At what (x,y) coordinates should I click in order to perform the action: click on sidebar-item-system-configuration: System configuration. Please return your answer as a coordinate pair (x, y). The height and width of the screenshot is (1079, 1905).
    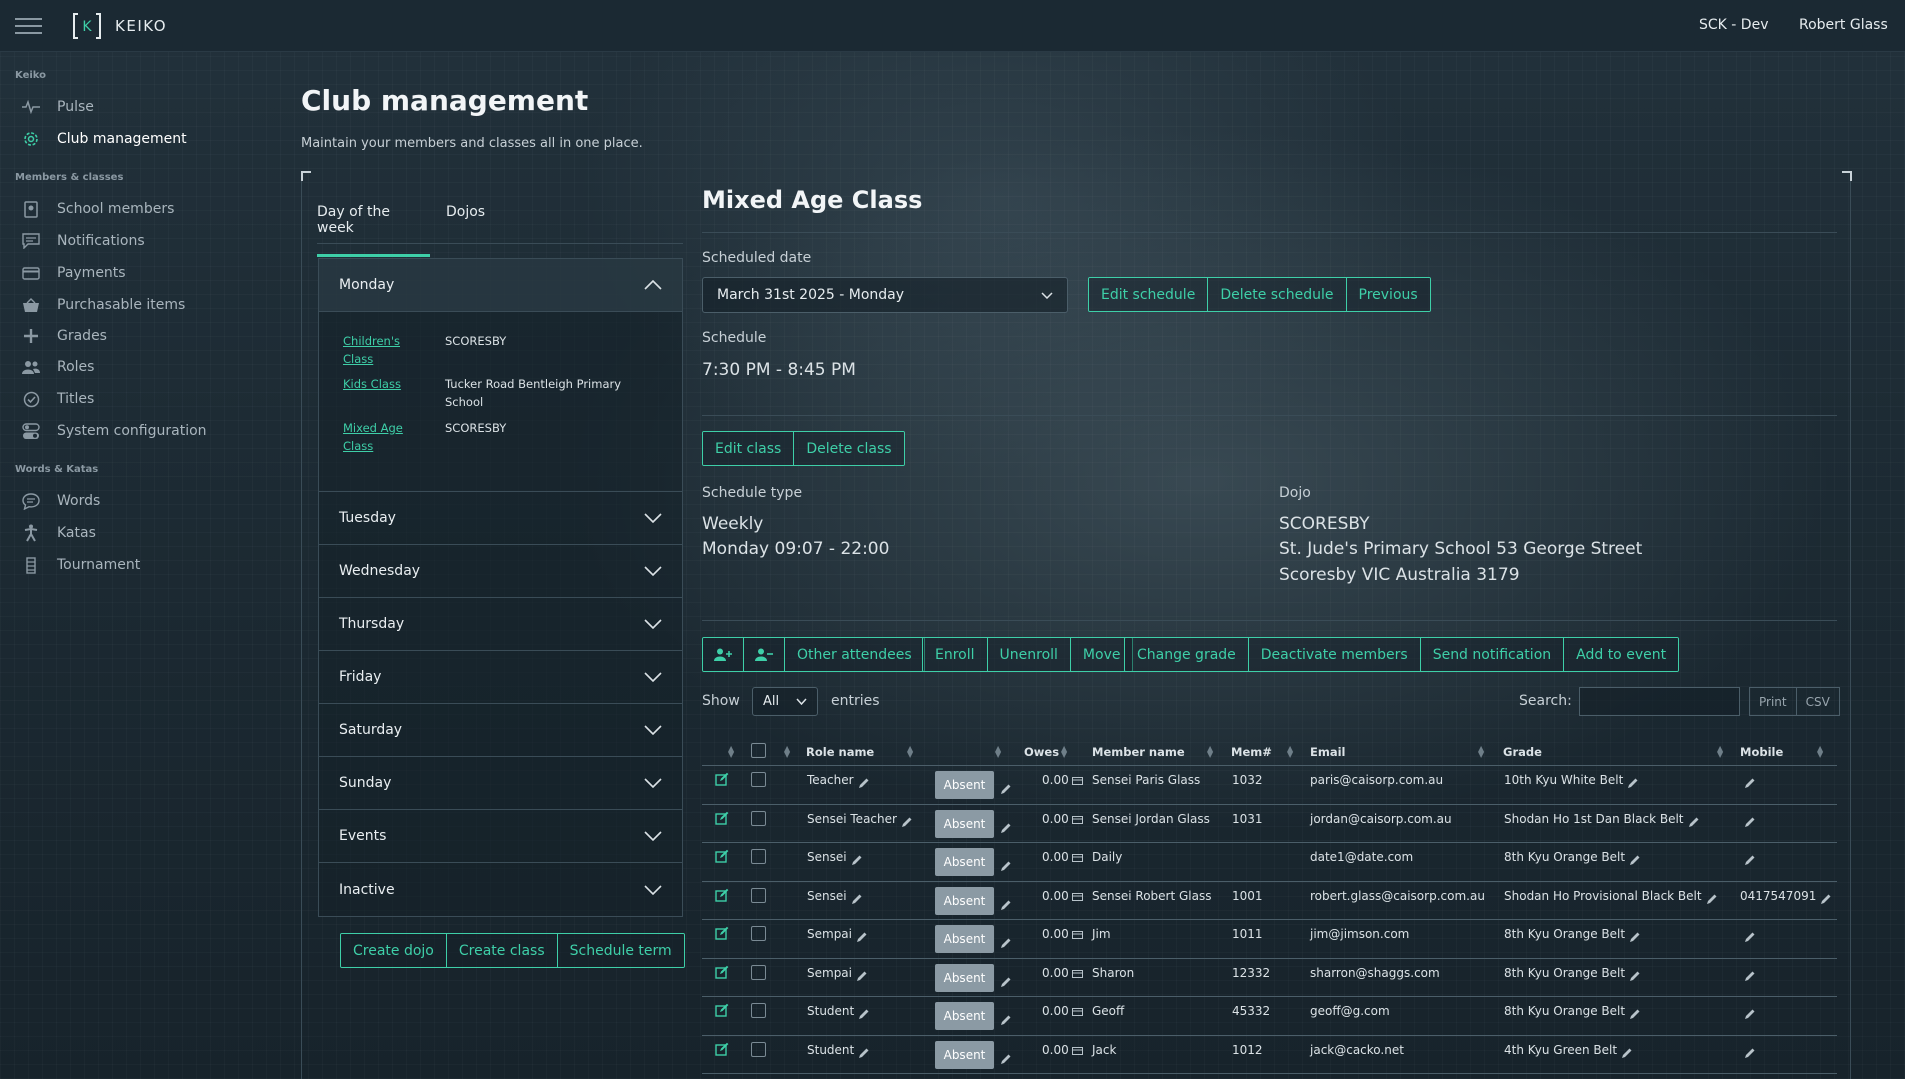
    Looking at the image, I should click on (113, 431).